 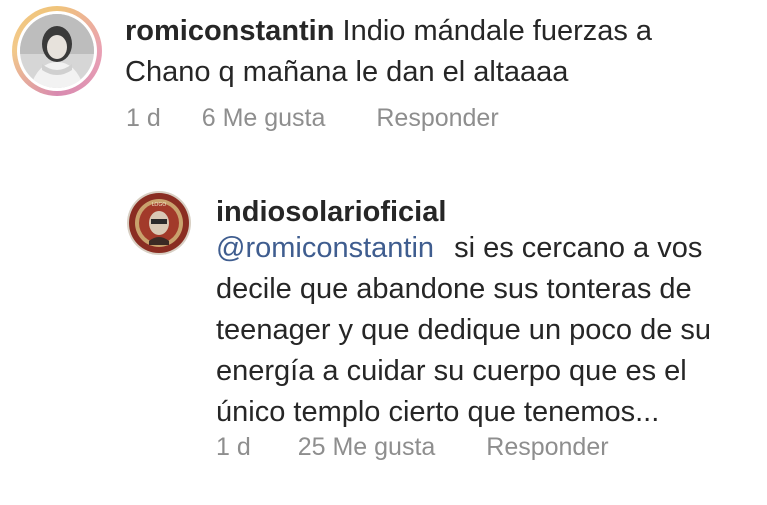 I want to click on avatar, so click(x=57, y=51).